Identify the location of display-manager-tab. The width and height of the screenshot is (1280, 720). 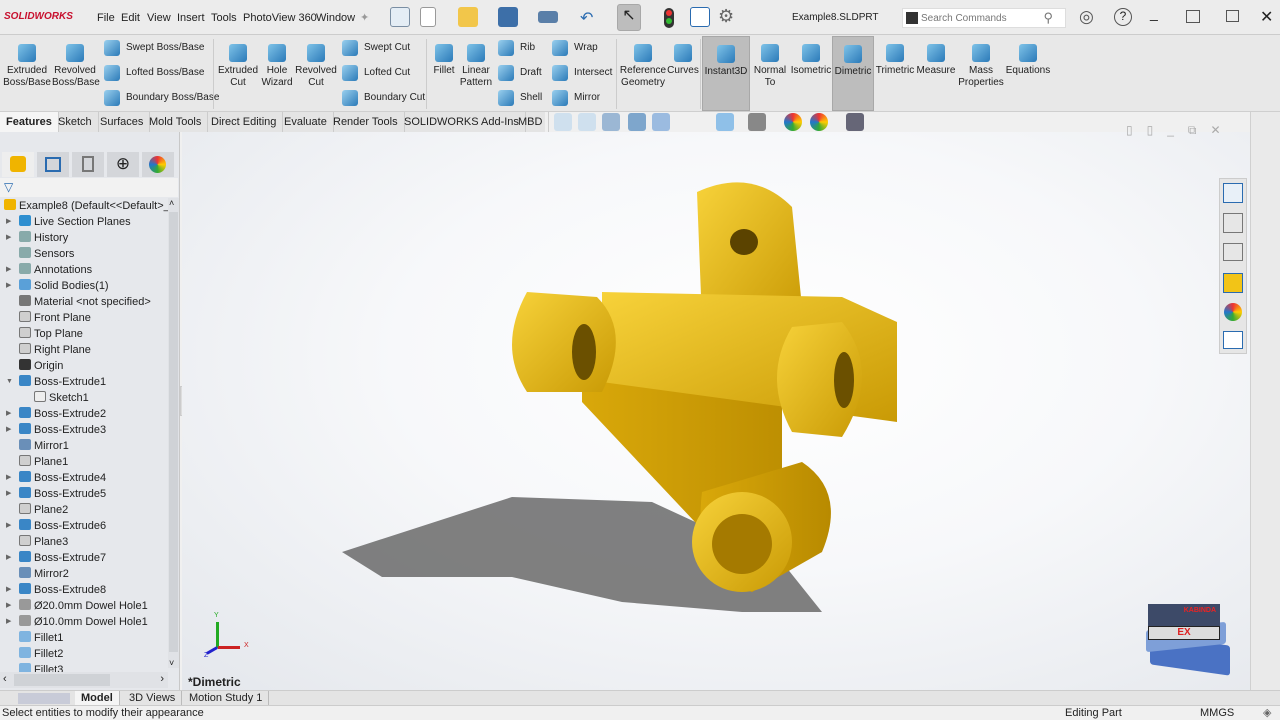
(158, 164).